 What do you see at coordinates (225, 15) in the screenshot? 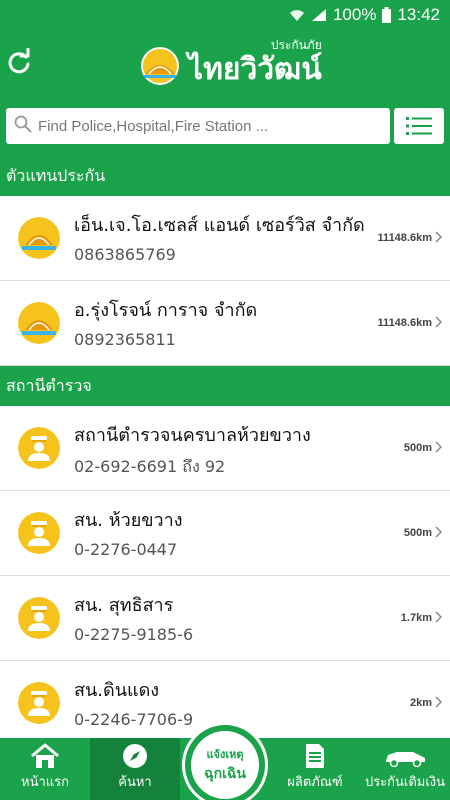
I see `status-bar: 100% 13:42` at bounding box center [225, 15].